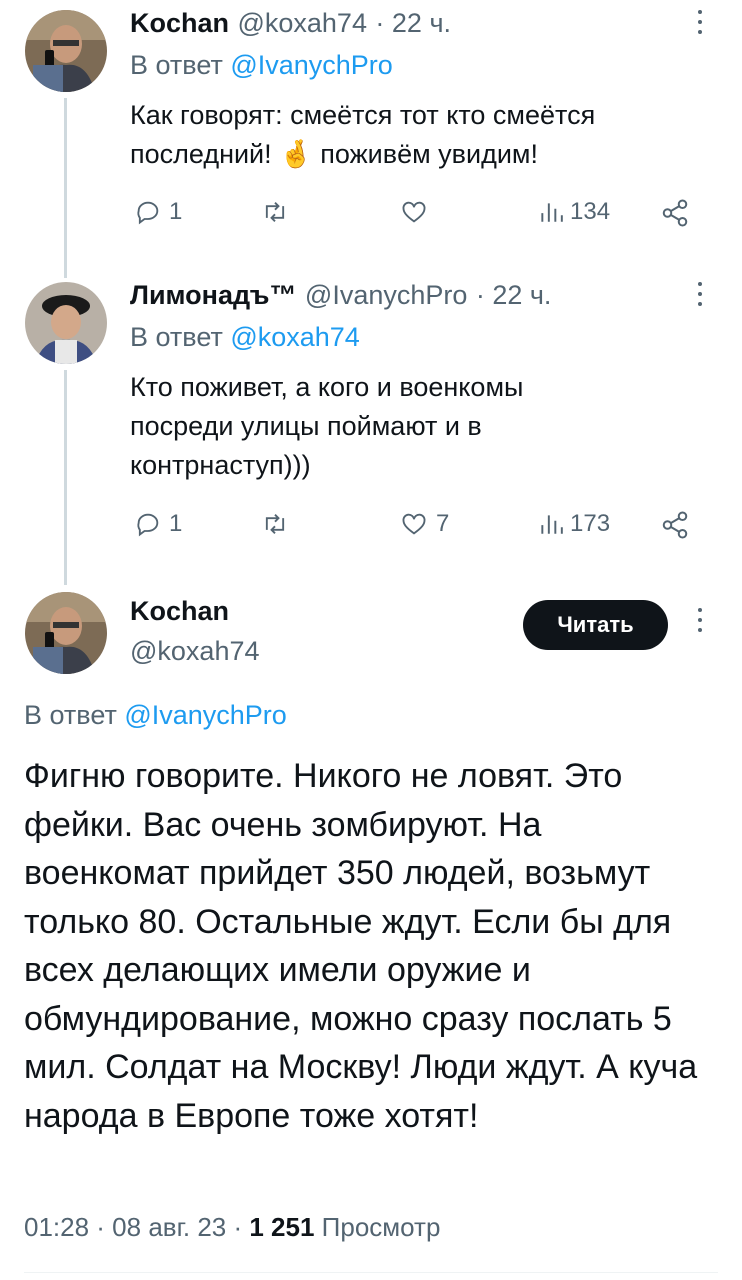 Image resolution: width=742 pixels, height=1280 pixels. What do you see at coordinates (514, 295) in the screenshot?
I see `tweet2-time: · 22 ч.` at bounding box center [514, 295].